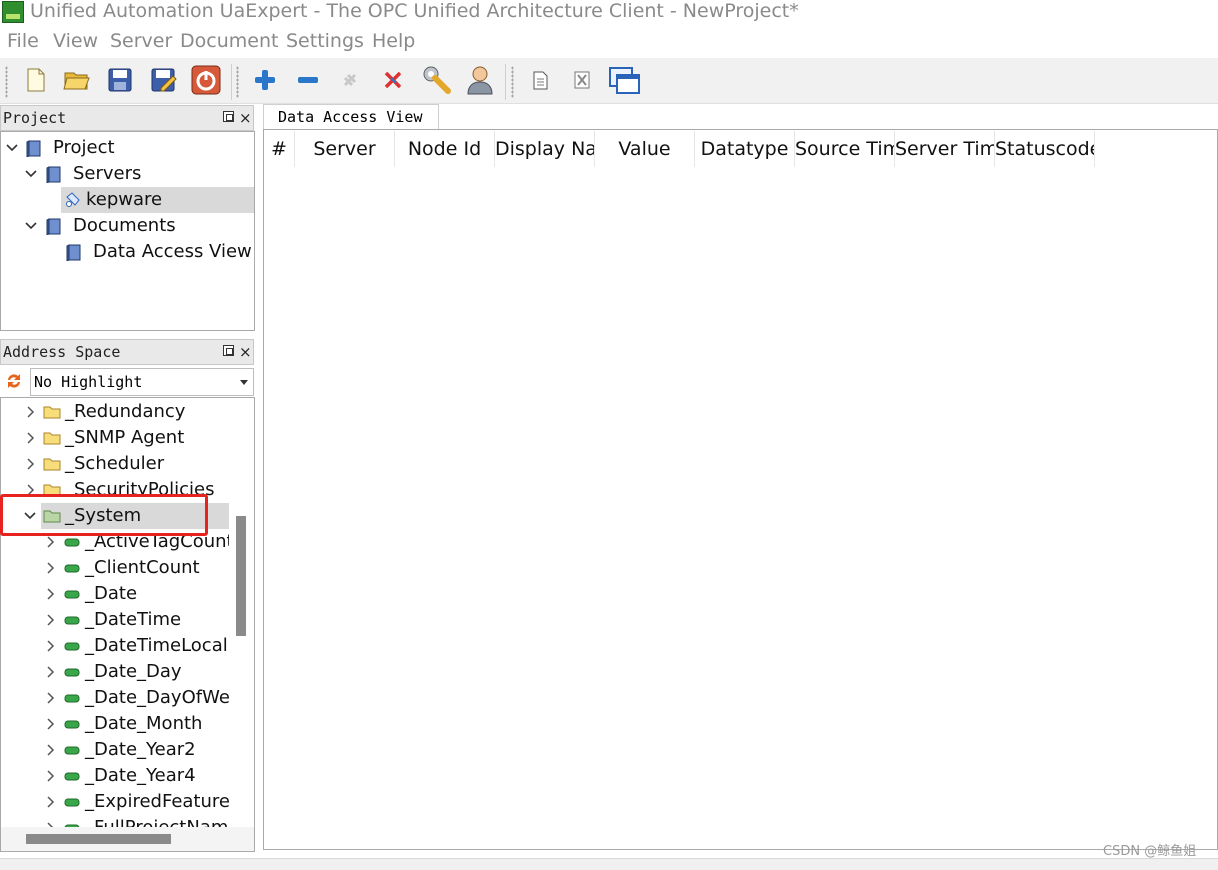 The width and height of the screenshot is (1218, 870). Describe the element at coordinates (582, 80) in the screenshot. I see `close-document-icon` at that location.